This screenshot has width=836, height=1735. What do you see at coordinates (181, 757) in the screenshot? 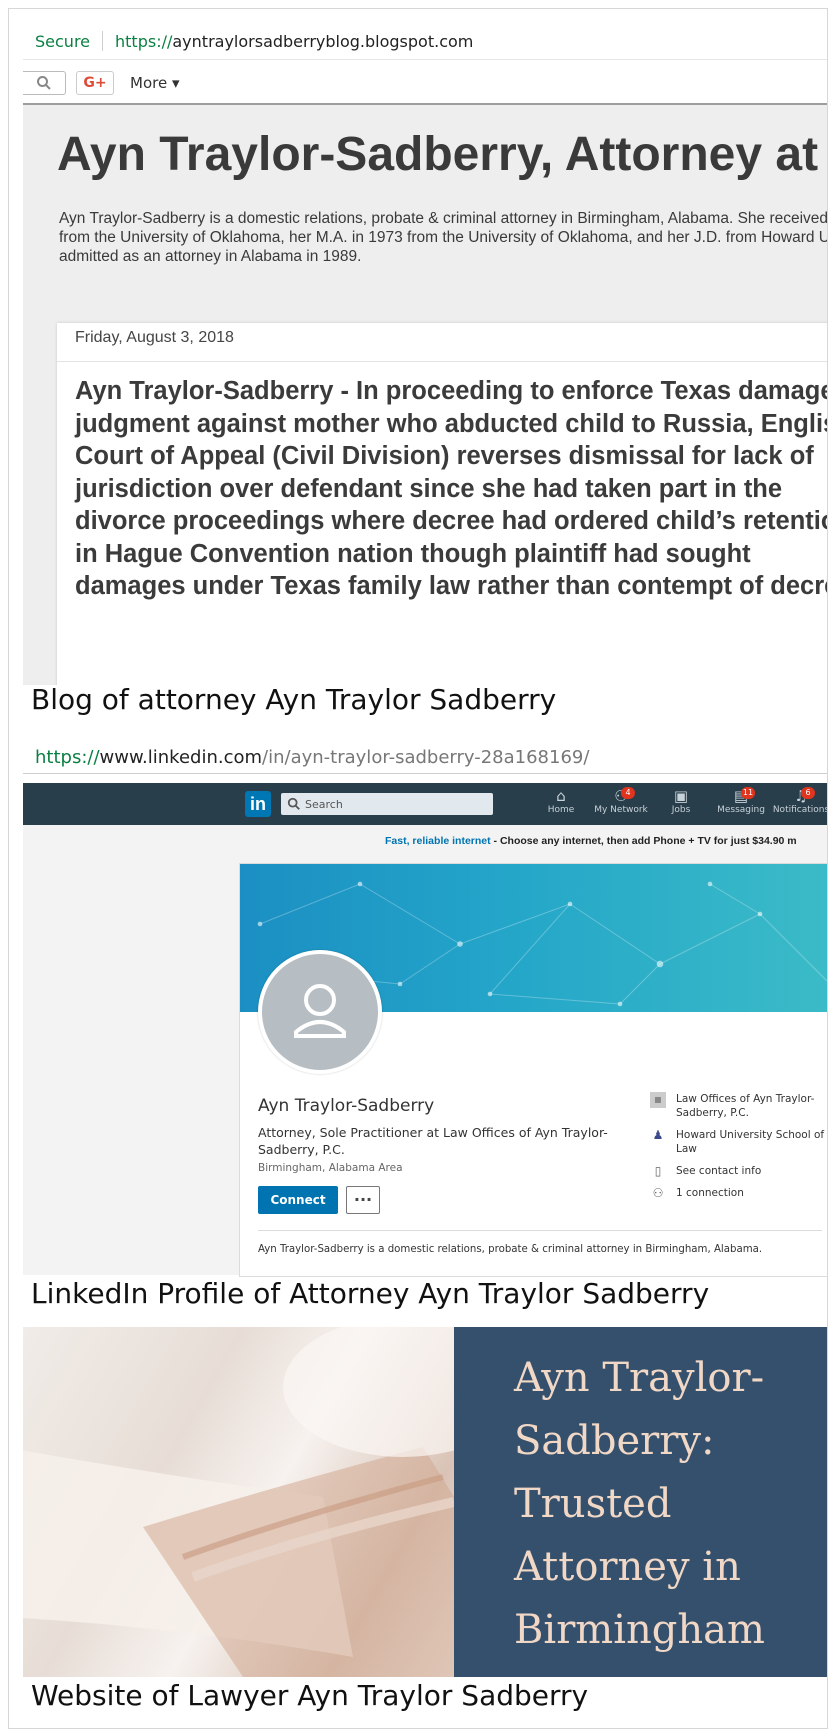
I see `url-host: www.linkedin.com` at bounding box center [181, 757].